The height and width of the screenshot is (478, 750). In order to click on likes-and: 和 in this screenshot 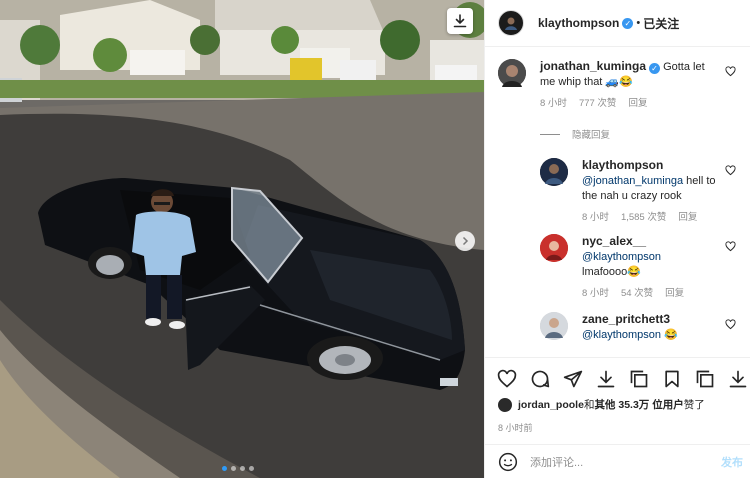, I will do `click(589, 405)`.